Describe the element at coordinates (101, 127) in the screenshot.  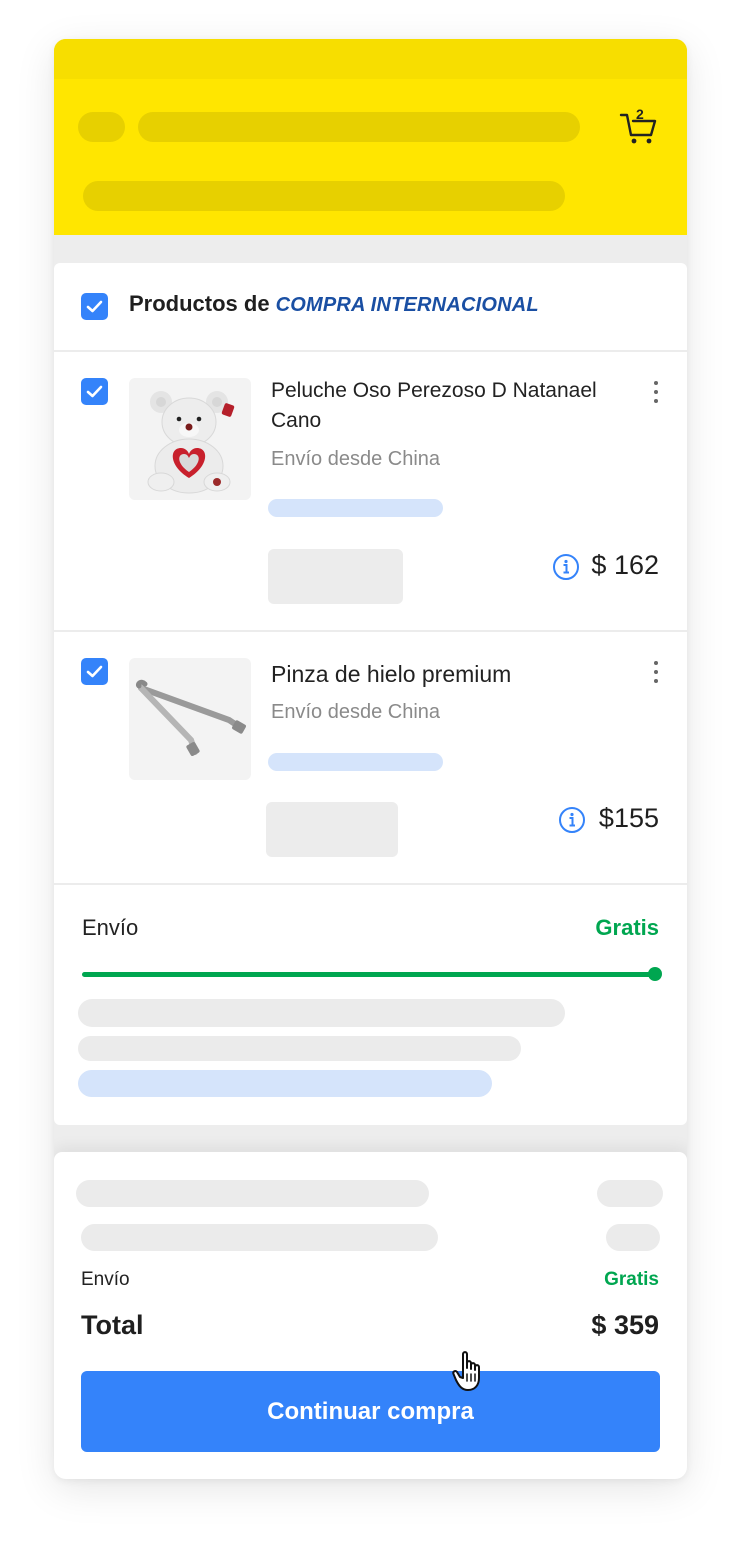
I see `header-skeleton-left` at that location.